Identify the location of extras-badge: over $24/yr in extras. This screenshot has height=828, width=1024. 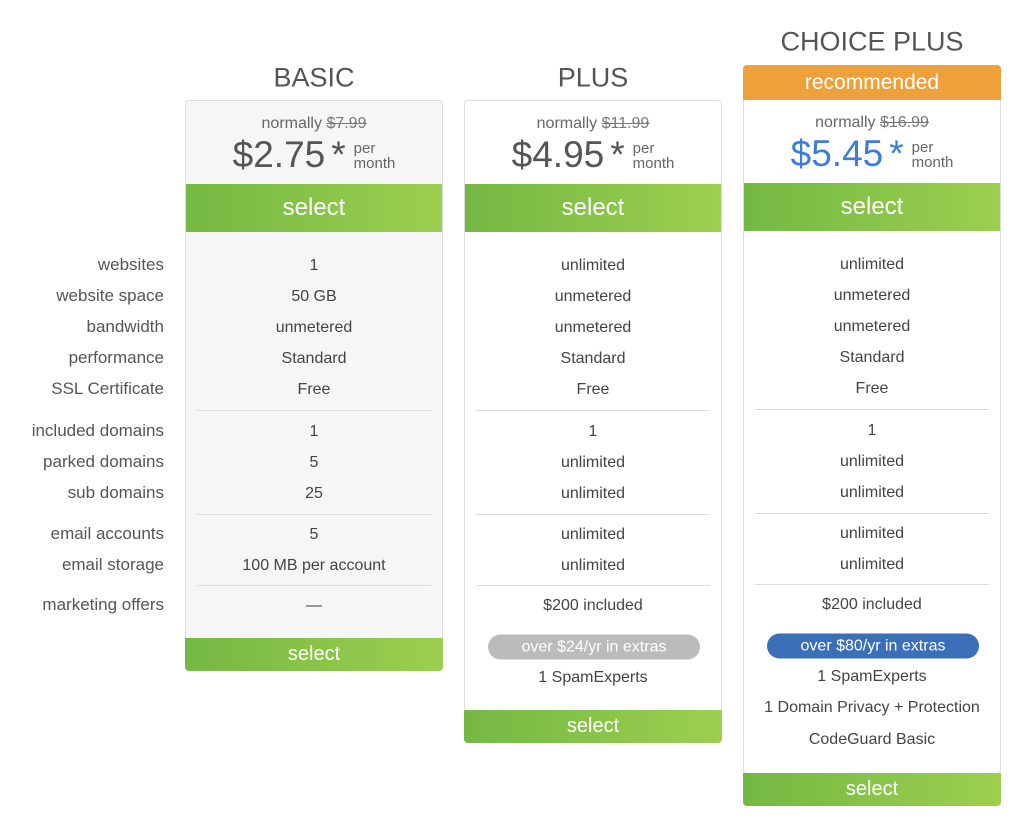
(594, 647).